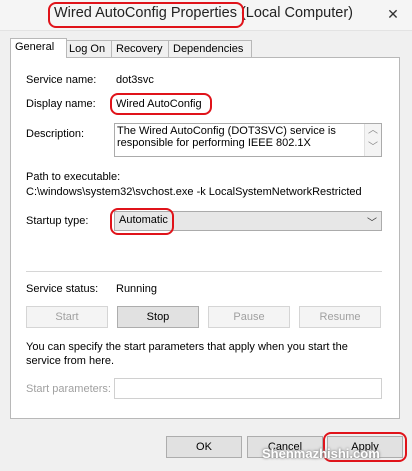 This screenshot has height=471, width=412. Describe the element at coordinates (55, 134) in the screenshot. I see `description-label: Description:` at that location.